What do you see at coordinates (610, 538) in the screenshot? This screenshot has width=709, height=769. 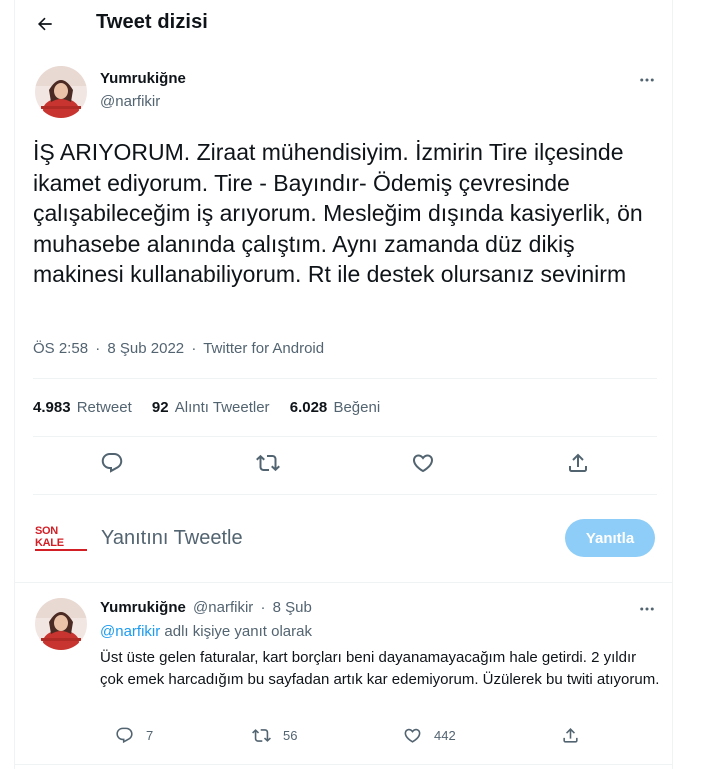 I see `reply-submit-button: Yanıtla` at bounding box center [610, 538].